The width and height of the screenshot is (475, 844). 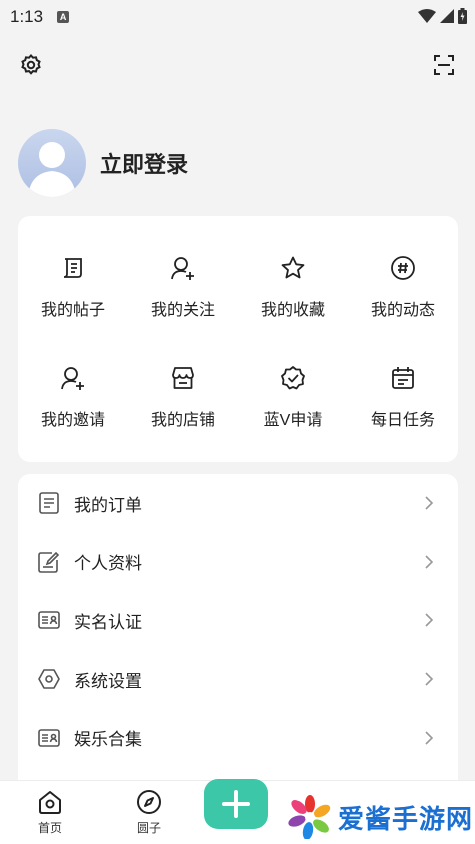 I want to click on grid-item-invite: 我的邀请, so click(x=73, y=395).